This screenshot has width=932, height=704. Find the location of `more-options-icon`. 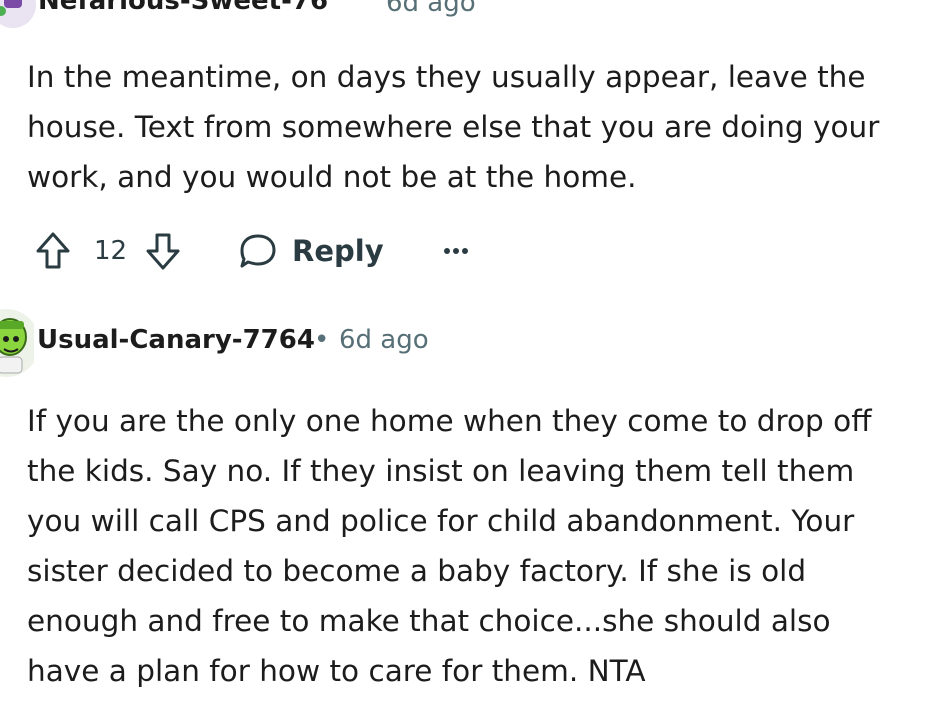

more-options-icon is located at coordinates (456, 251).